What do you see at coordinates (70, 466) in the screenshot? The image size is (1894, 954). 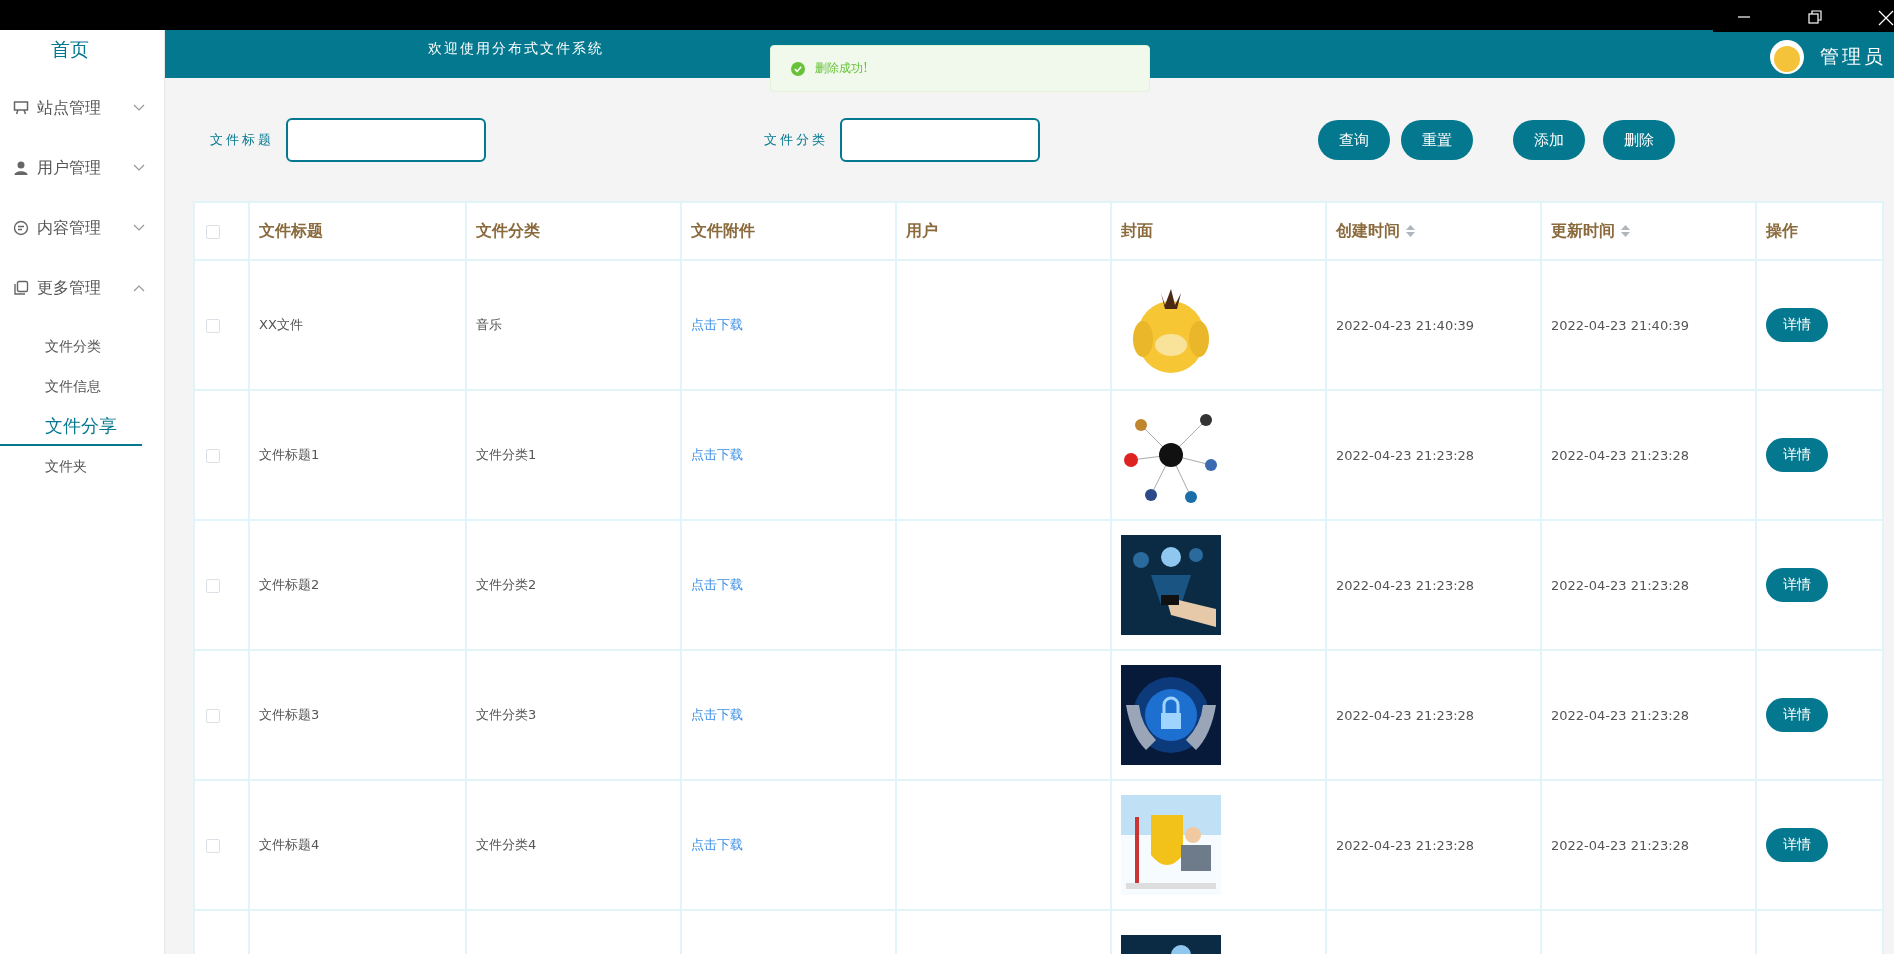 I see `submenu-item: 文件夹` at bounding box center [70, 466].